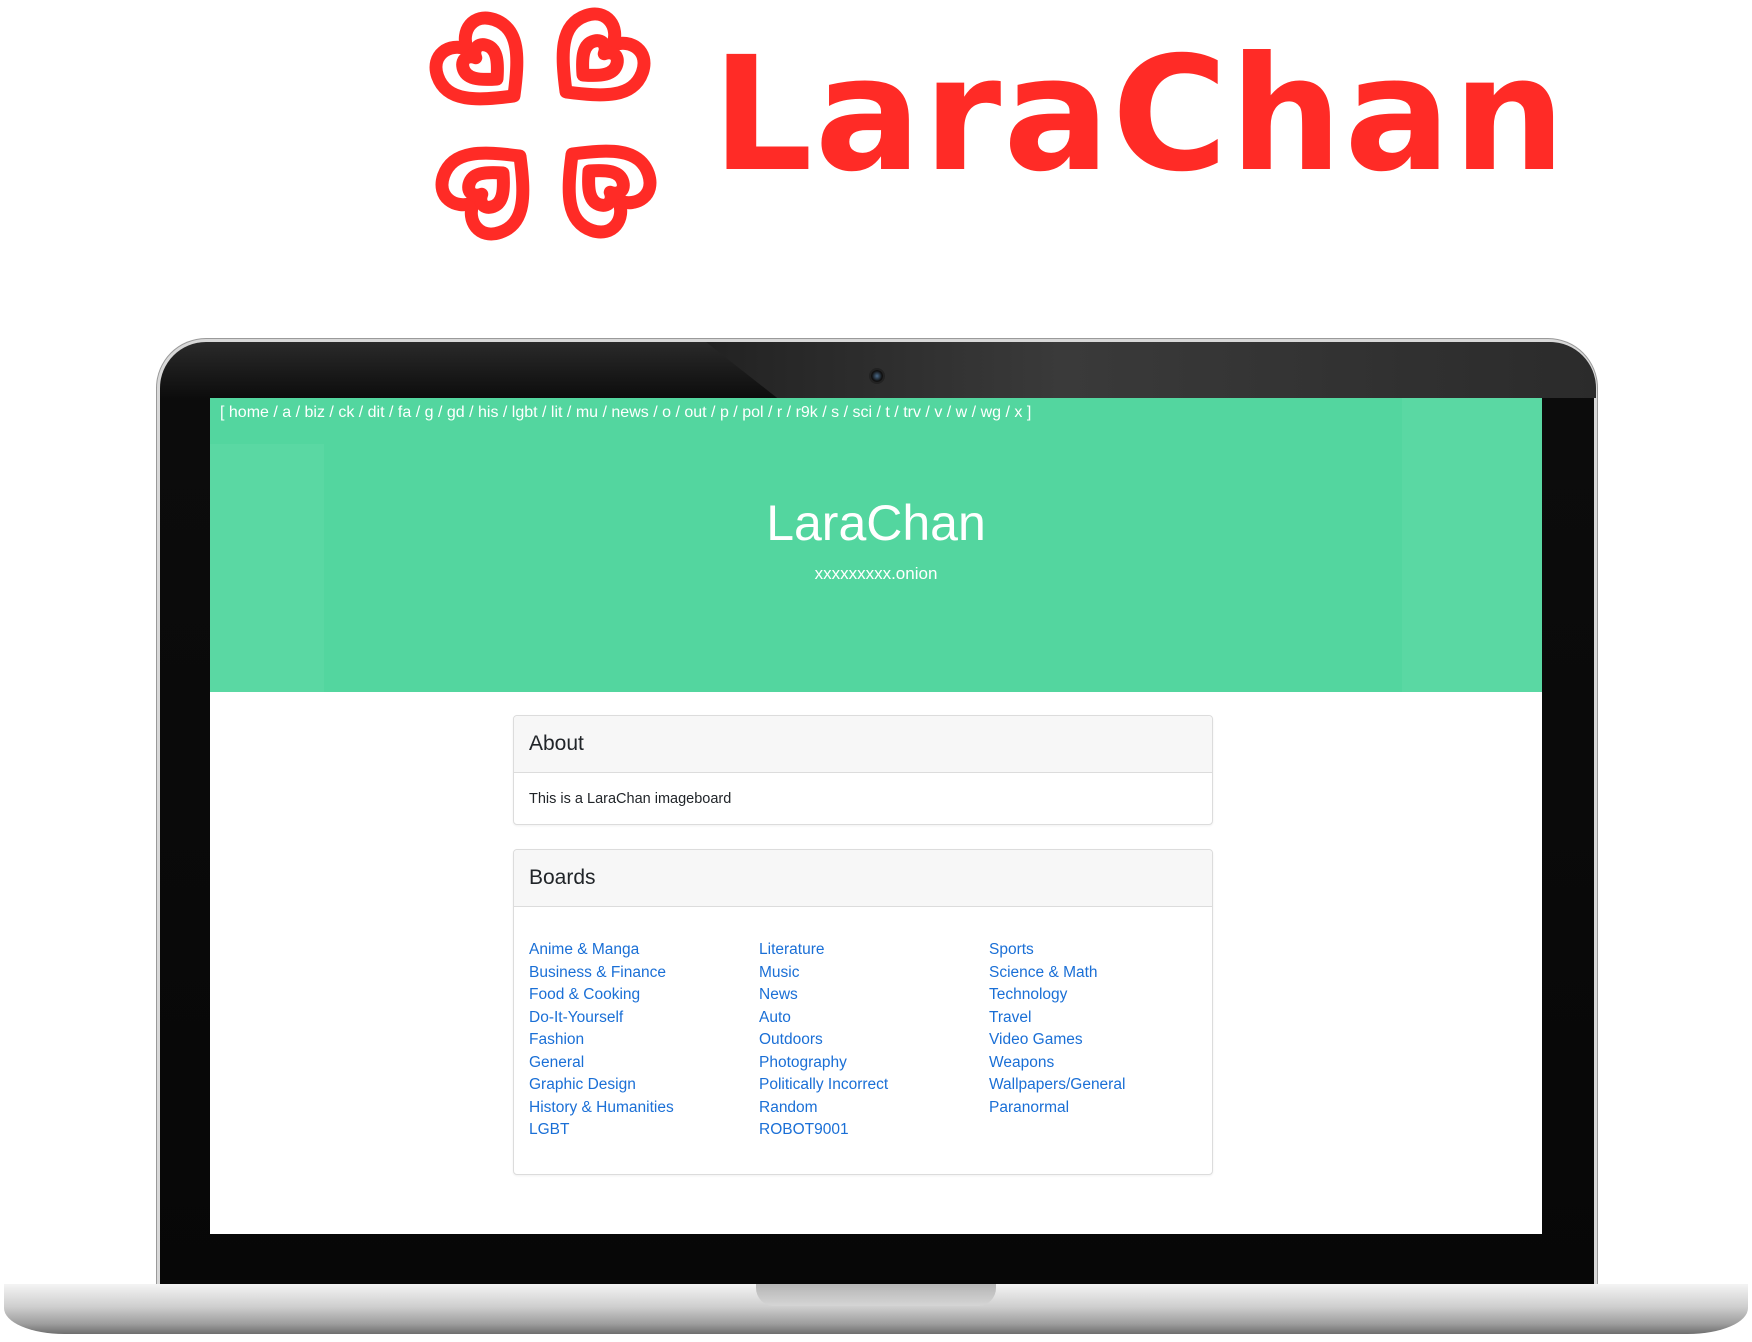 This screenshot has width=1752, height=1342. I want to click on nav-link-wg: wg, so click(991, 412).